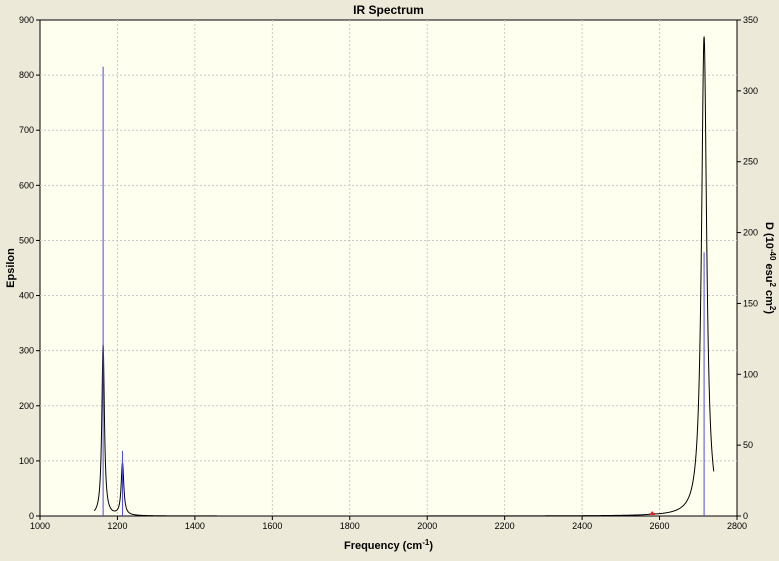 Image resolution: width=779 pixels, height=561 pixels. I want to click on x-tick-label: 2800, so click(737, 526).